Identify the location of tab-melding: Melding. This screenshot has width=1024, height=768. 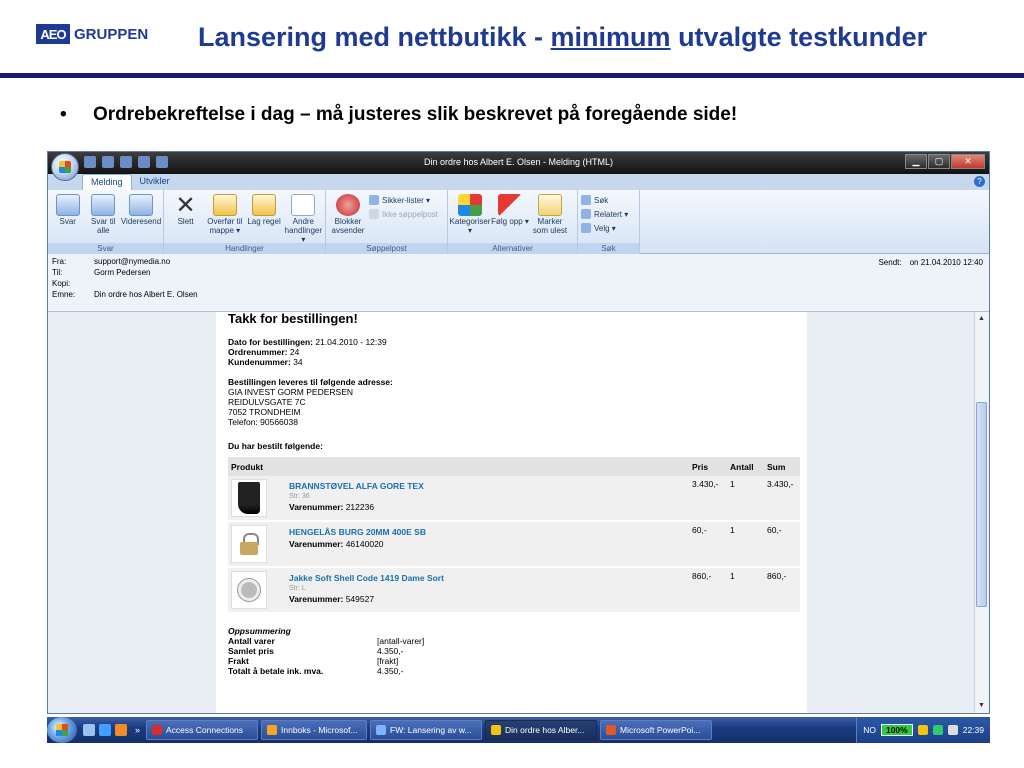
(107, 182).